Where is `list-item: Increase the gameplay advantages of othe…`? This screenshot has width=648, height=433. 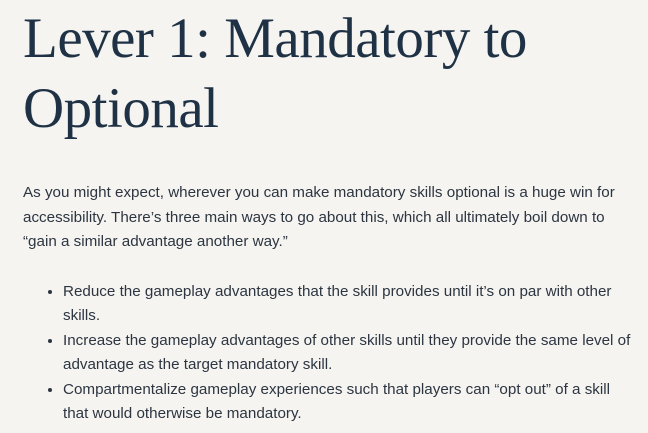
list-item: Increase the gameplay advantages of othe… is located at coordinates (349, 353).